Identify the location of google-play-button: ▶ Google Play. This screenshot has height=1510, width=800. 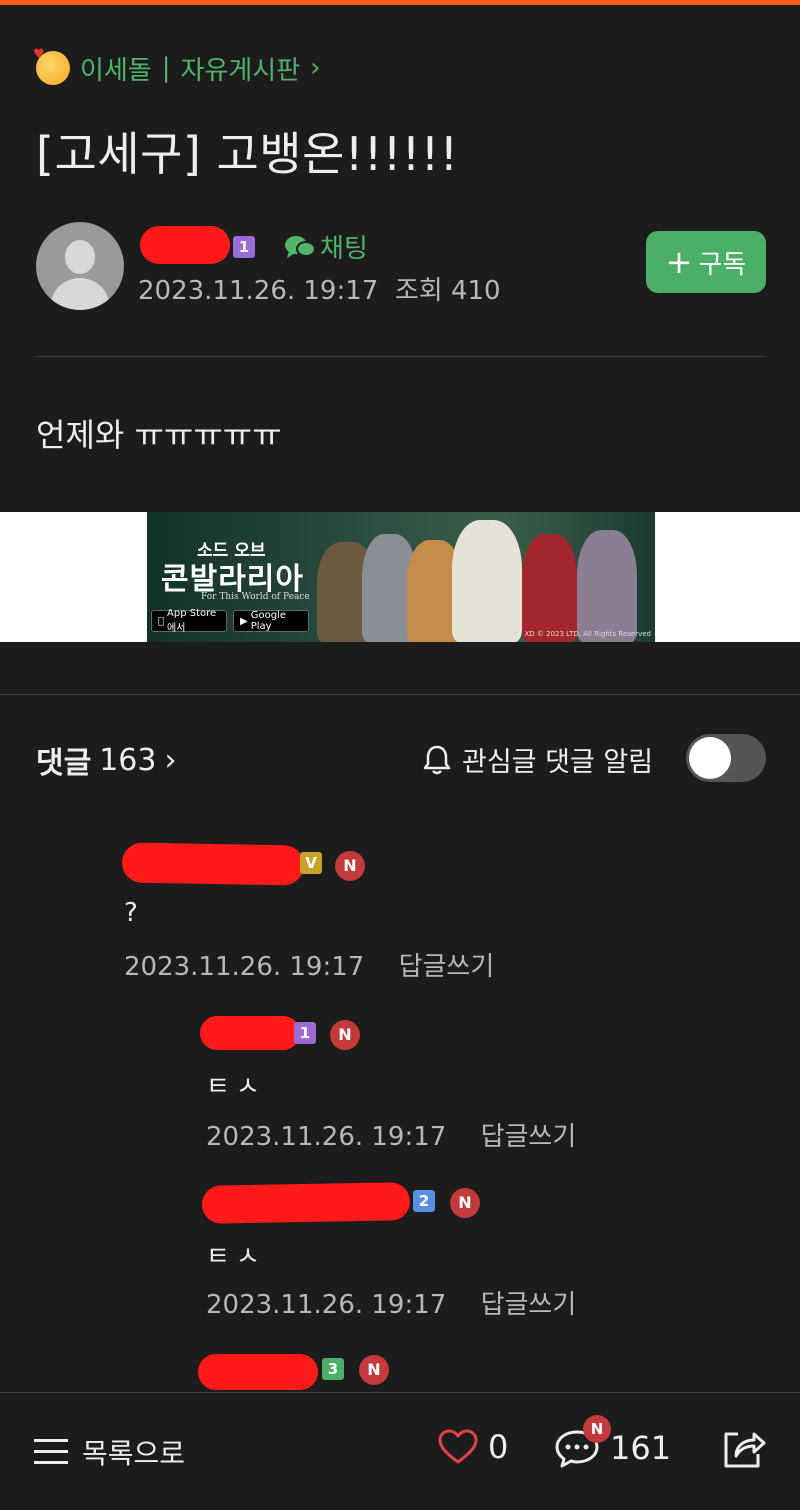
(271, 621).